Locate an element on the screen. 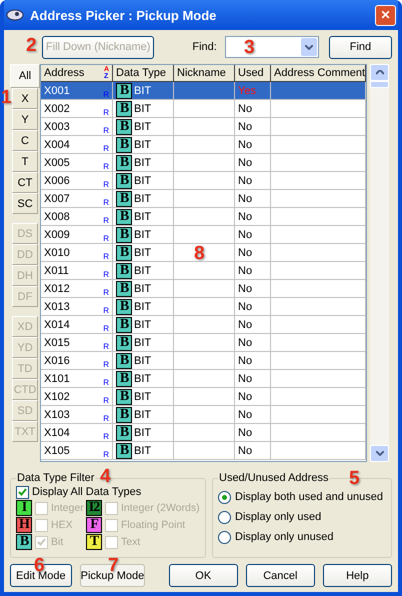  scrollbar is located at coordinates (379, 263).